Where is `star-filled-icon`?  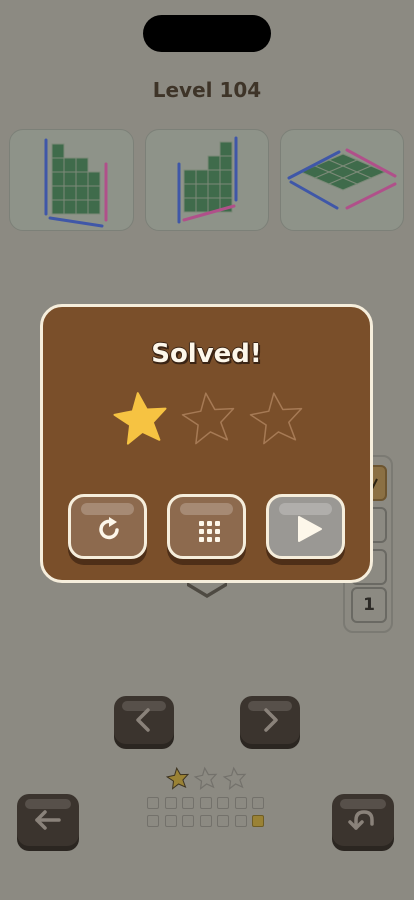
star-filled-icon is located at coordinates (140, 418).